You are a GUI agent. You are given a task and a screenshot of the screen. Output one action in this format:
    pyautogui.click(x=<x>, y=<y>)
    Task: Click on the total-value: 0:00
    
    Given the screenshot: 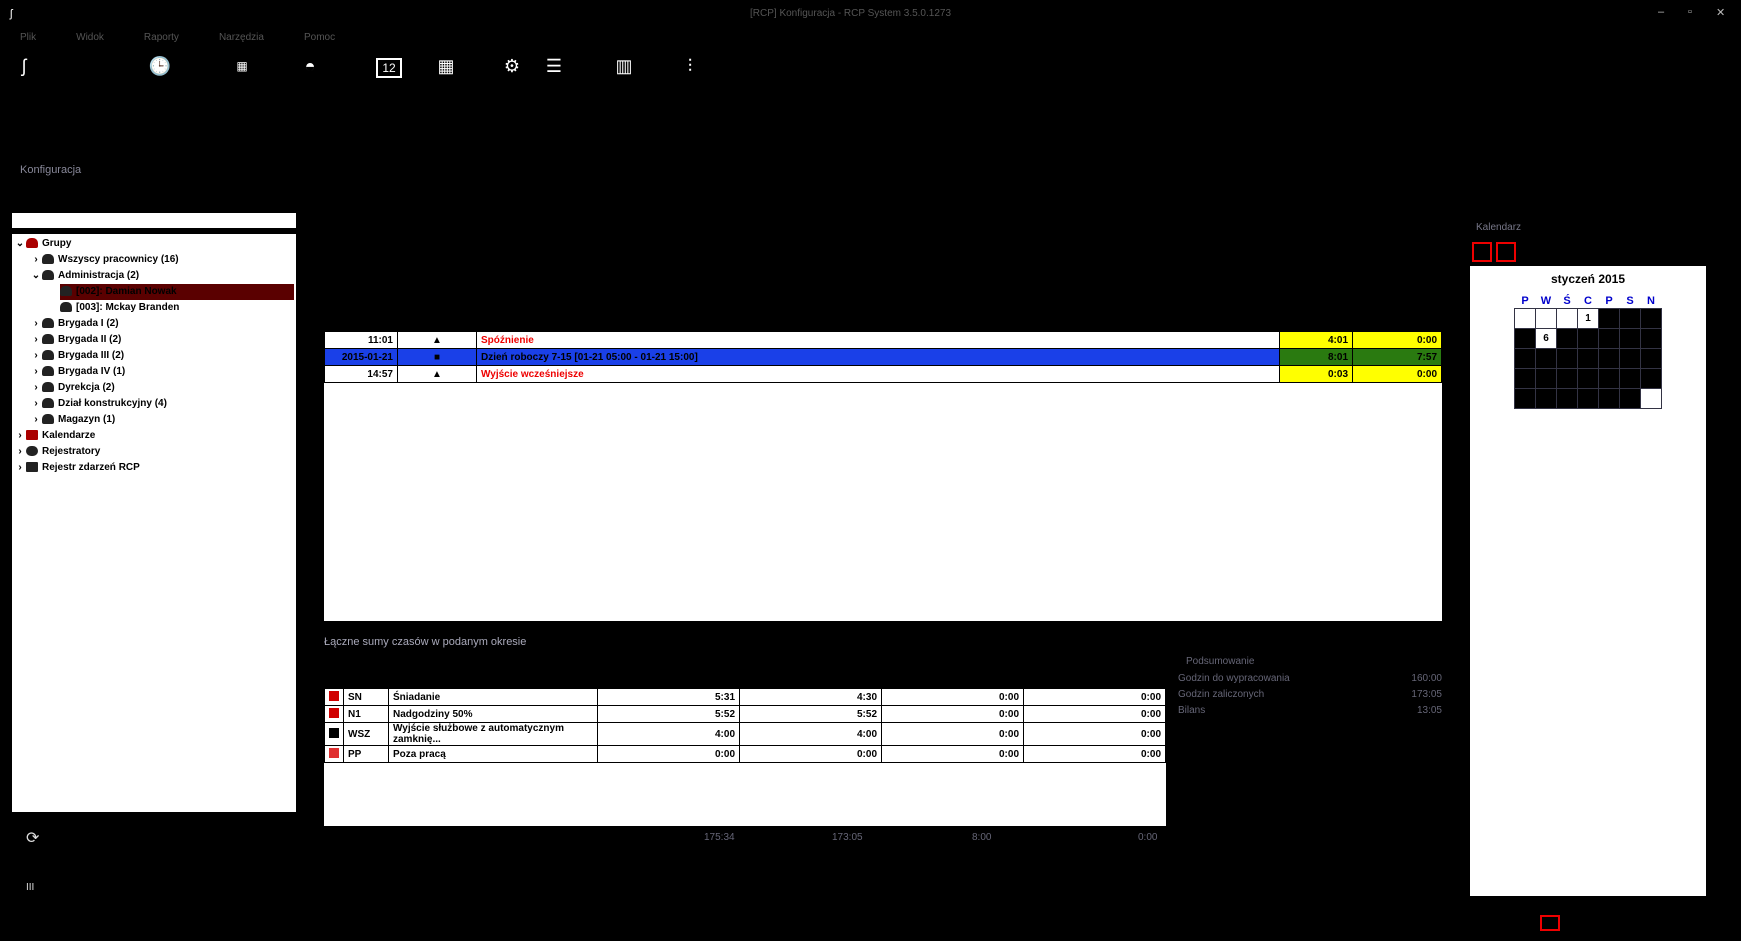 What is the action you would take?
    pyautogui.click(x=1148, y=837)
    